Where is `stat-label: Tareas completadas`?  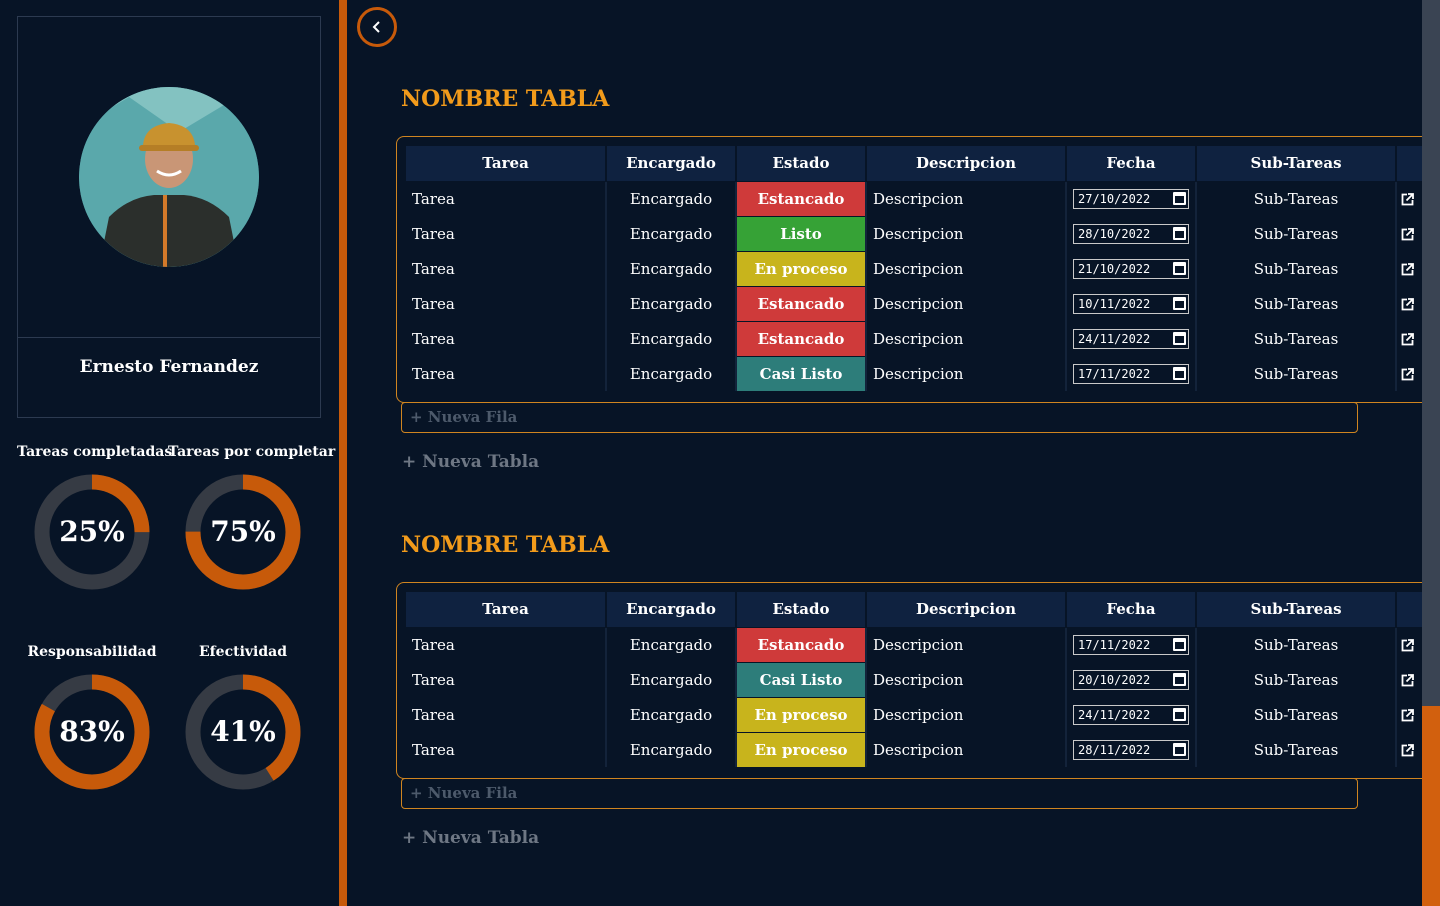 stat-label: Tareas completadas is located at coordinates (95, 452).